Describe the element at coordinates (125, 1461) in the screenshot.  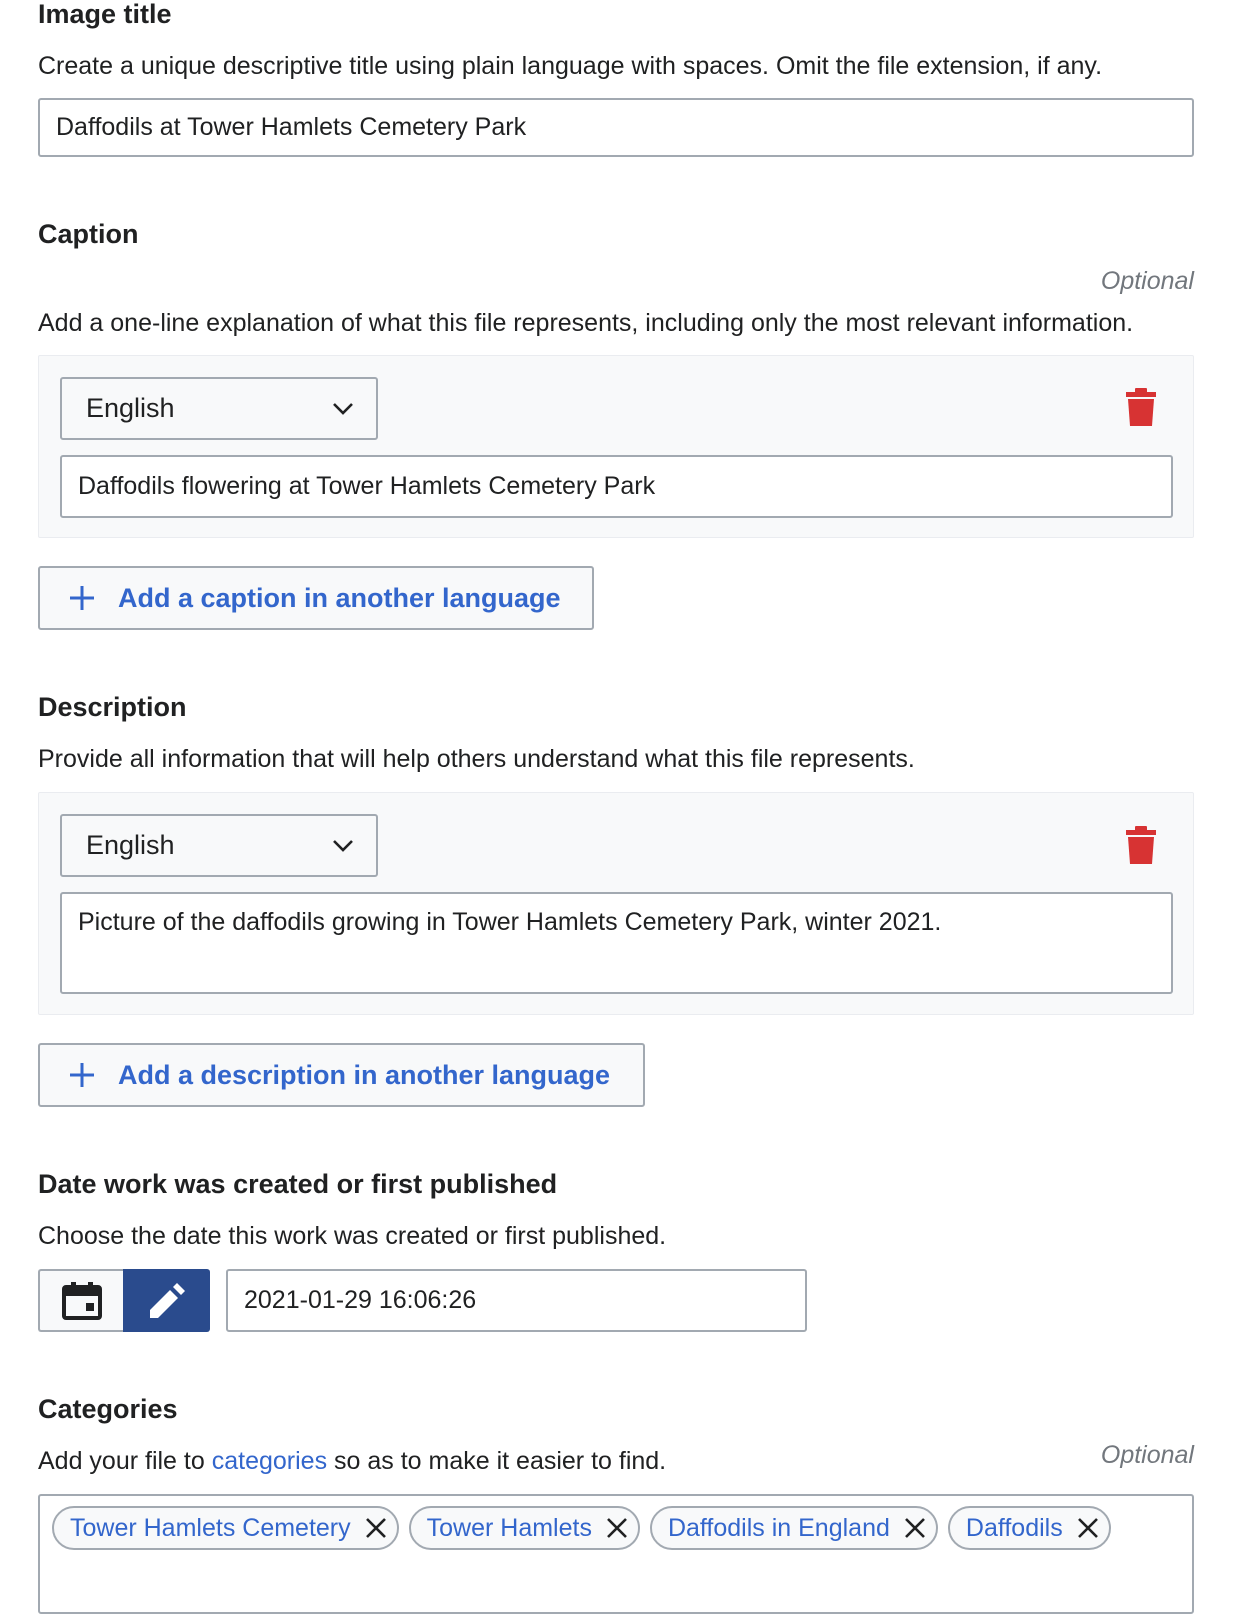
I see `categories-help-prefix: Add your file to` at that location.